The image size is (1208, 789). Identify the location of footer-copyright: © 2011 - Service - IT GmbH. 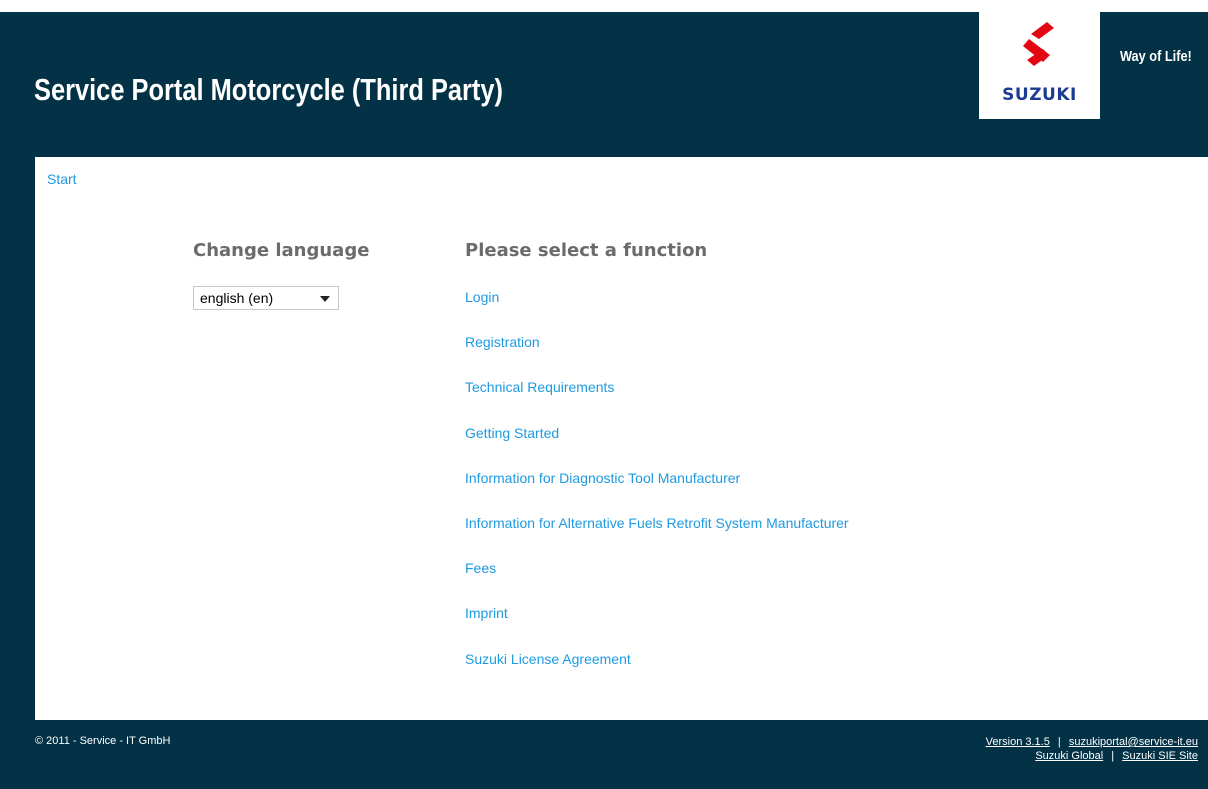
(103, 741).